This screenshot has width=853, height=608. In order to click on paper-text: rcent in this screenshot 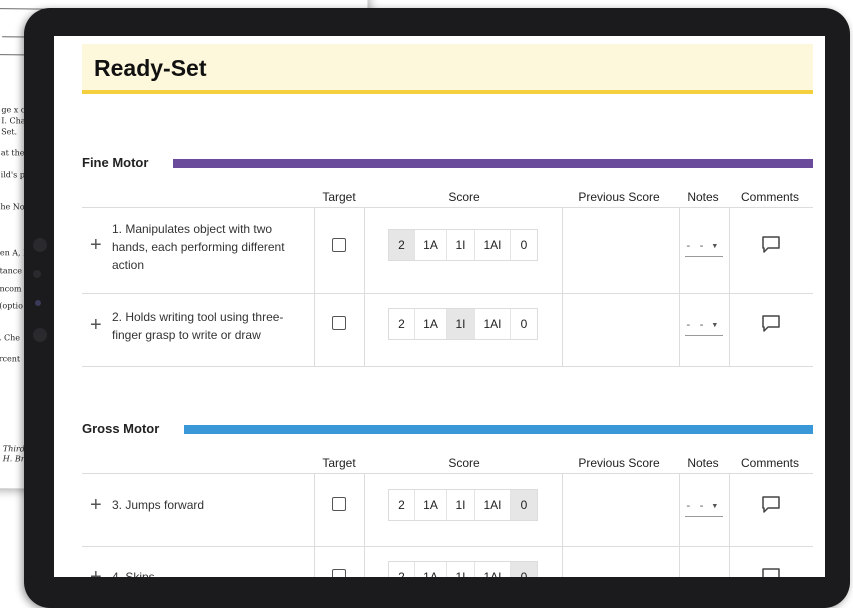, I will do `click(10, 359)`.